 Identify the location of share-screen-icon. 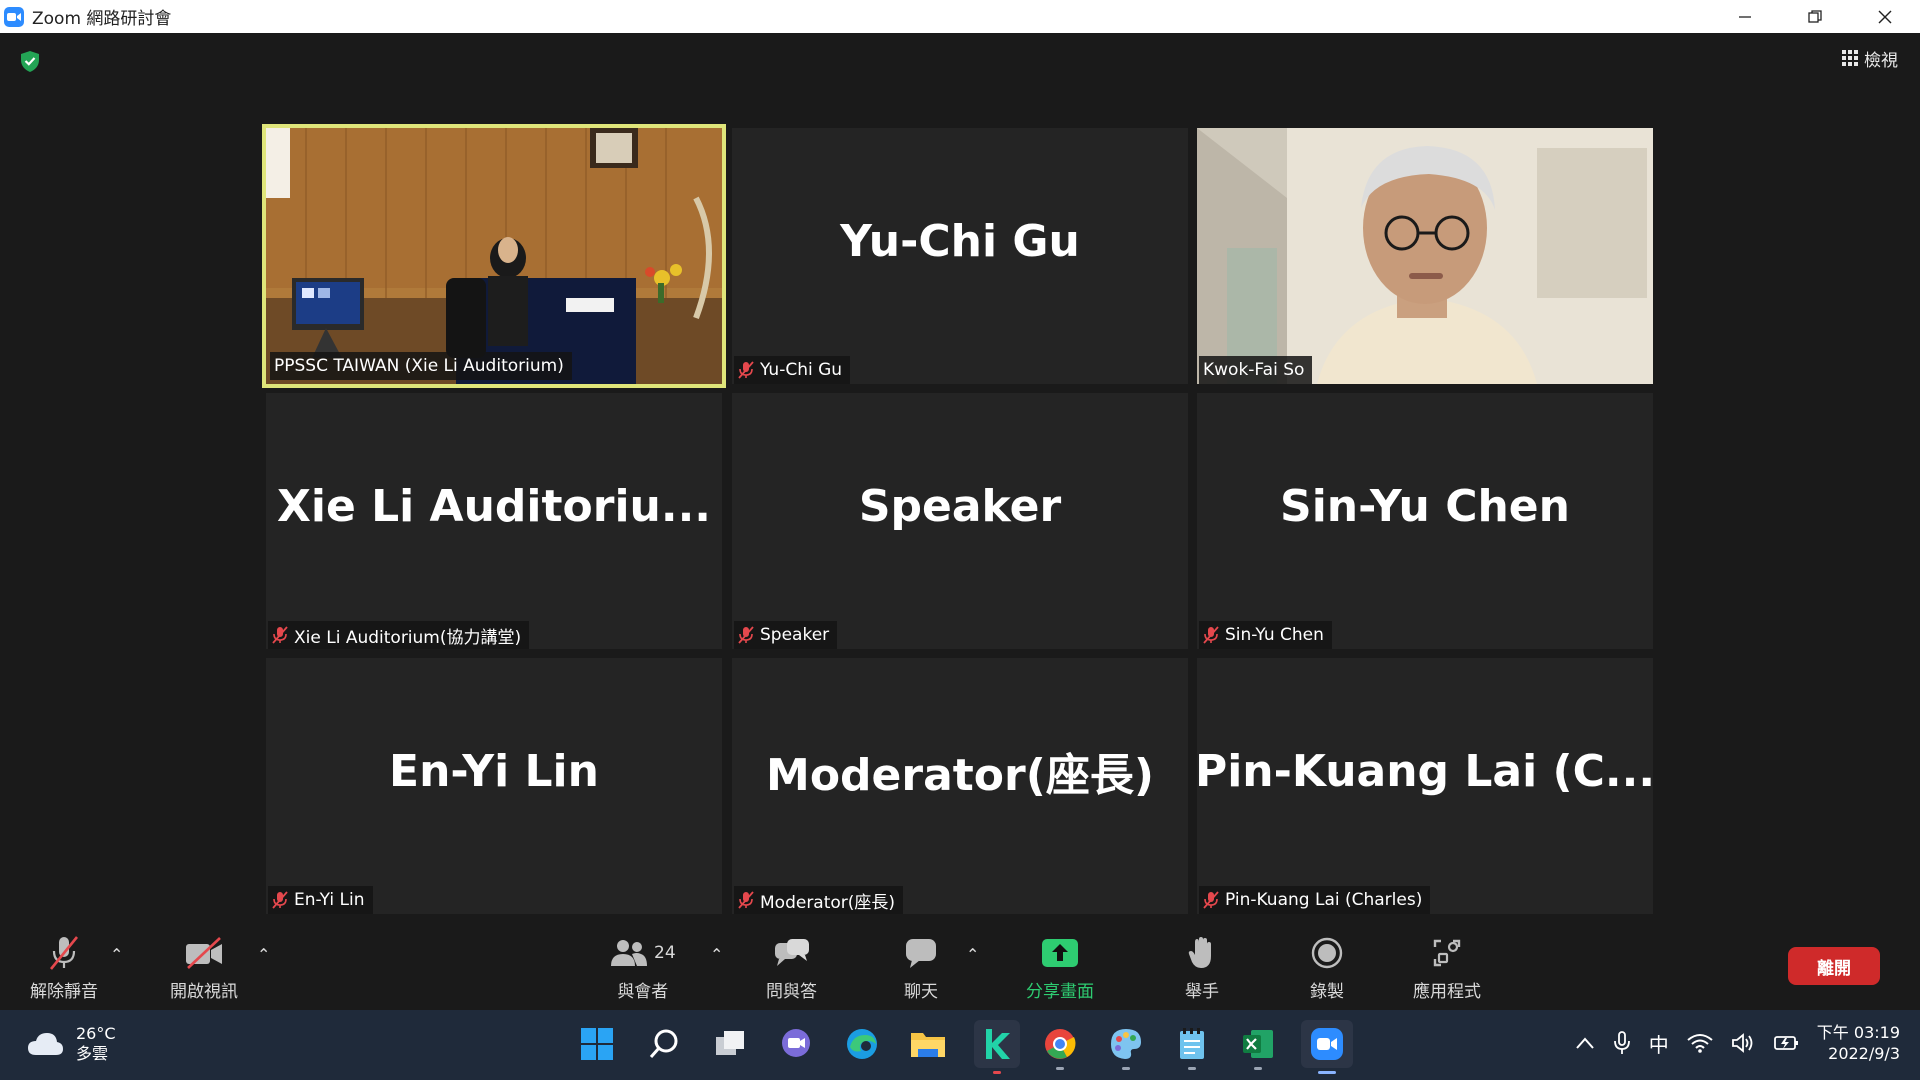
(1060, 953).